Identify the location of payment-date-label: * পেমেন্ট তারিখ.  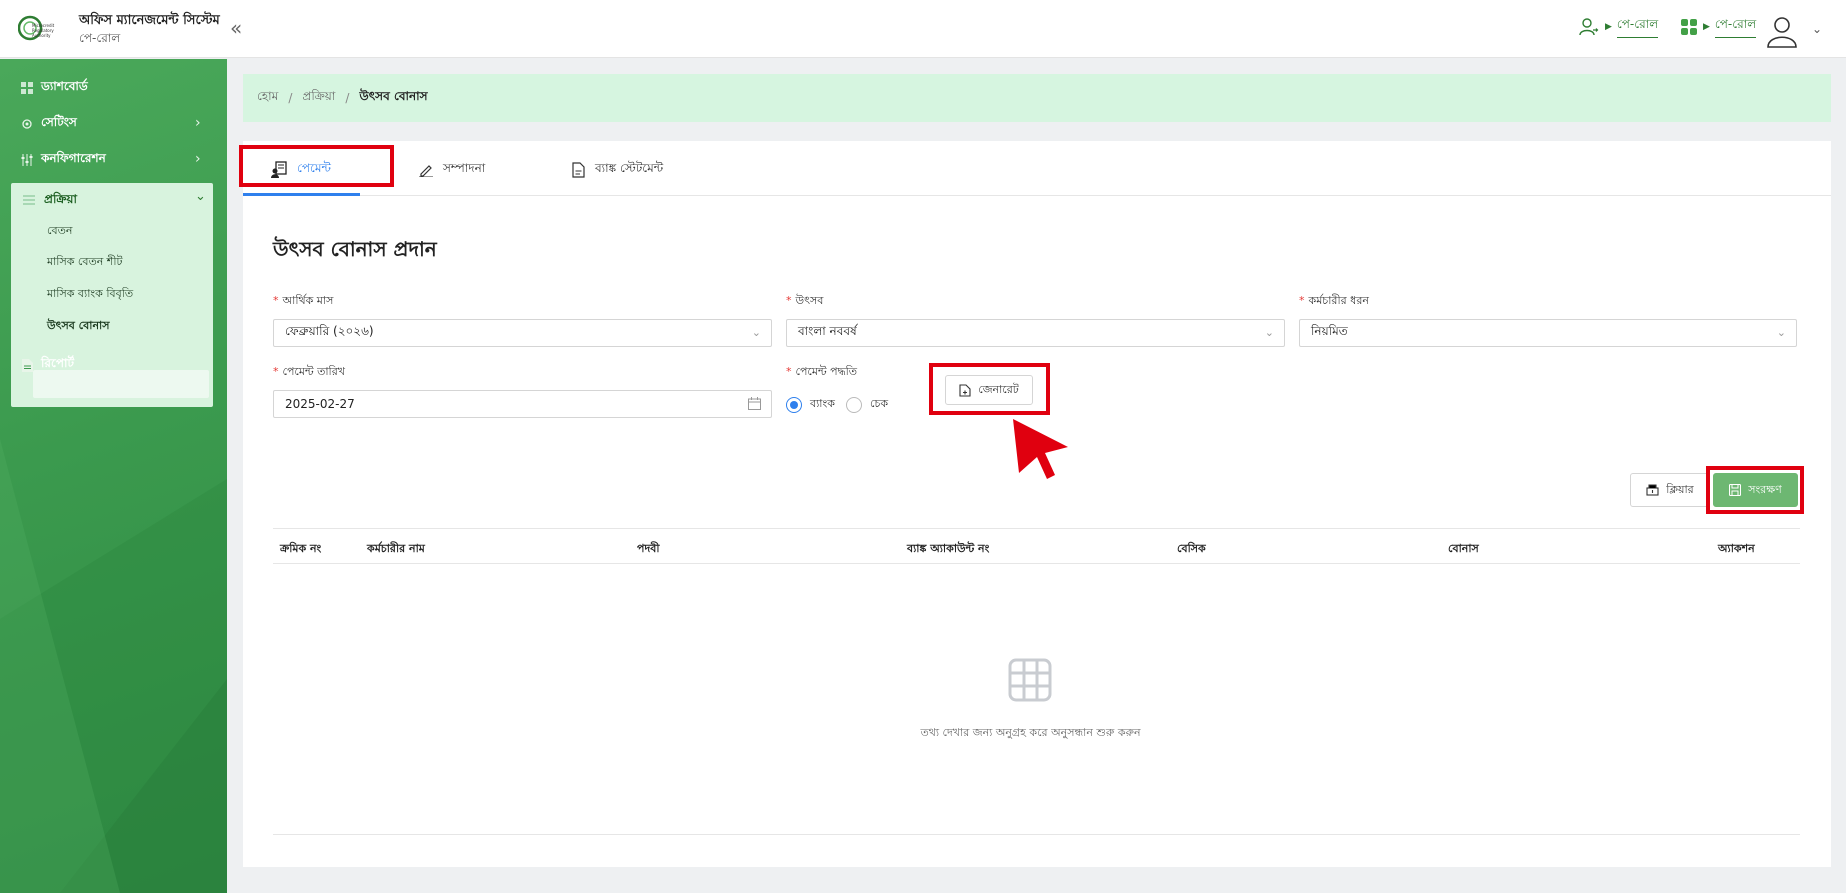
(309, 371).